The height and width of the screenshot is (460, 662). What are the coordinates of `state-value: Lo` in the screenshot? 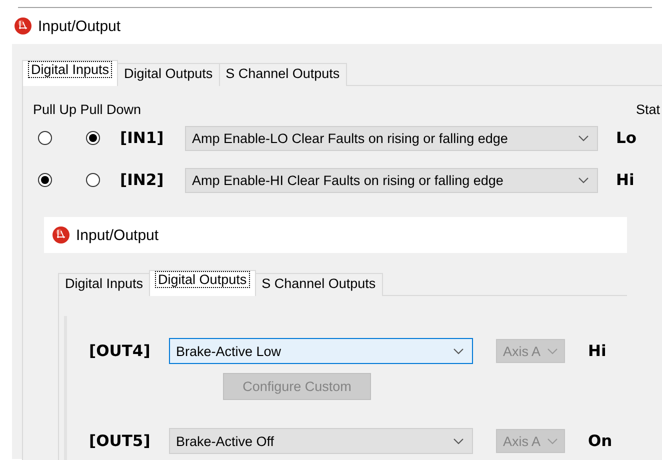 It's located at (626, 138).